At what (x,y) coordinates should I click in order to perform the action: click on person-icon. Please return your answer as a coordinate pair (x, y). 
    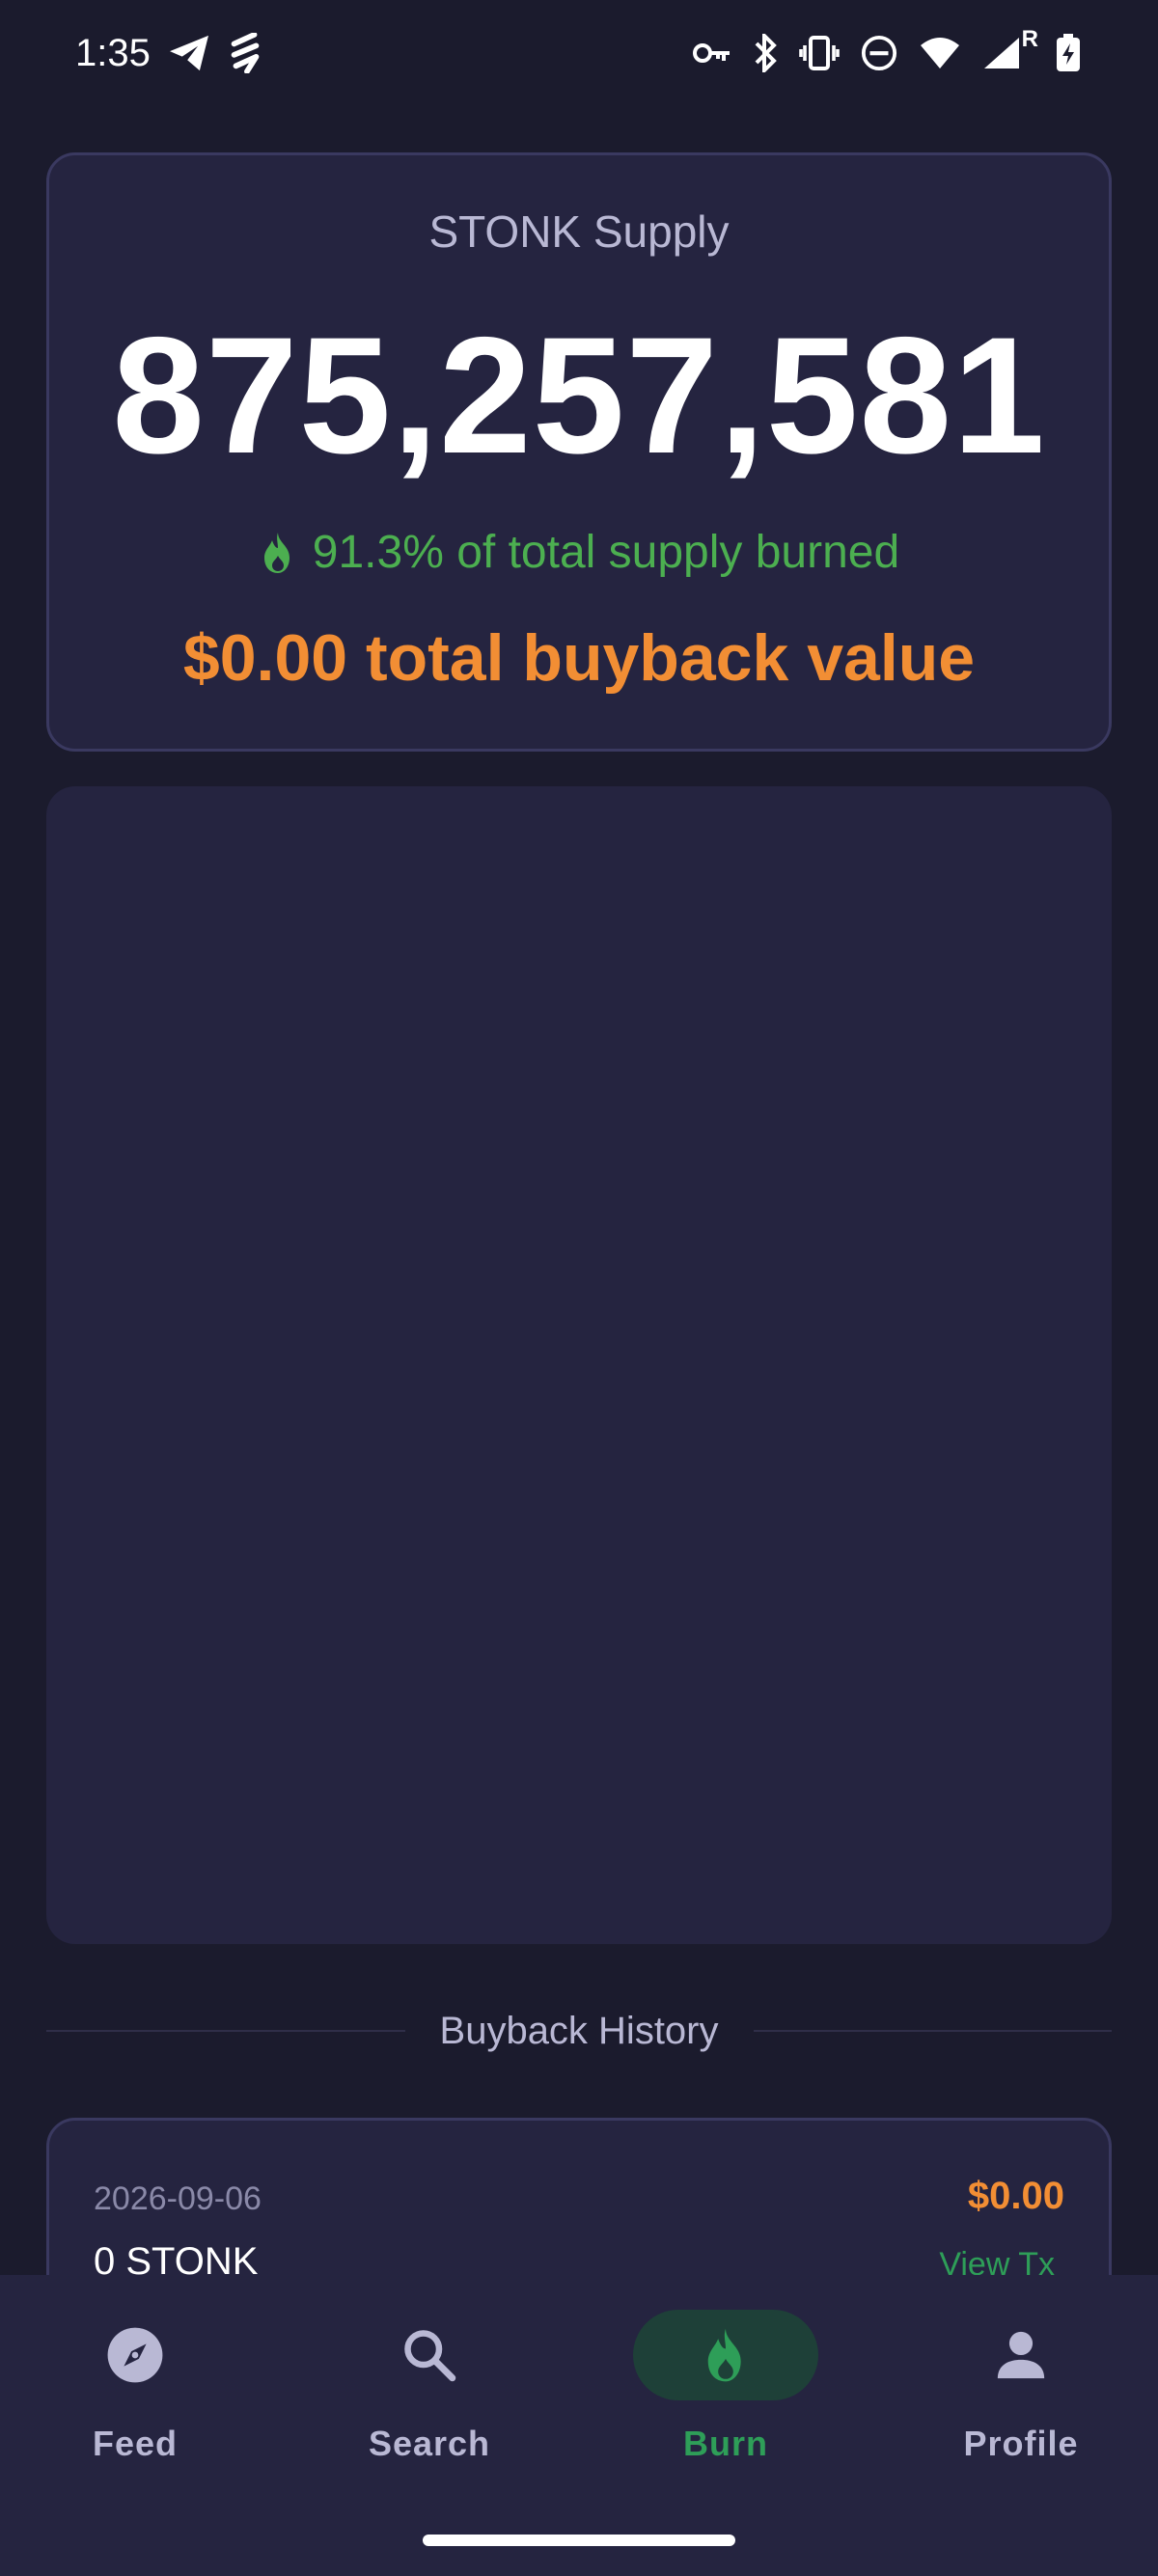
    Looking at the image, I should click on (1021, 2355).